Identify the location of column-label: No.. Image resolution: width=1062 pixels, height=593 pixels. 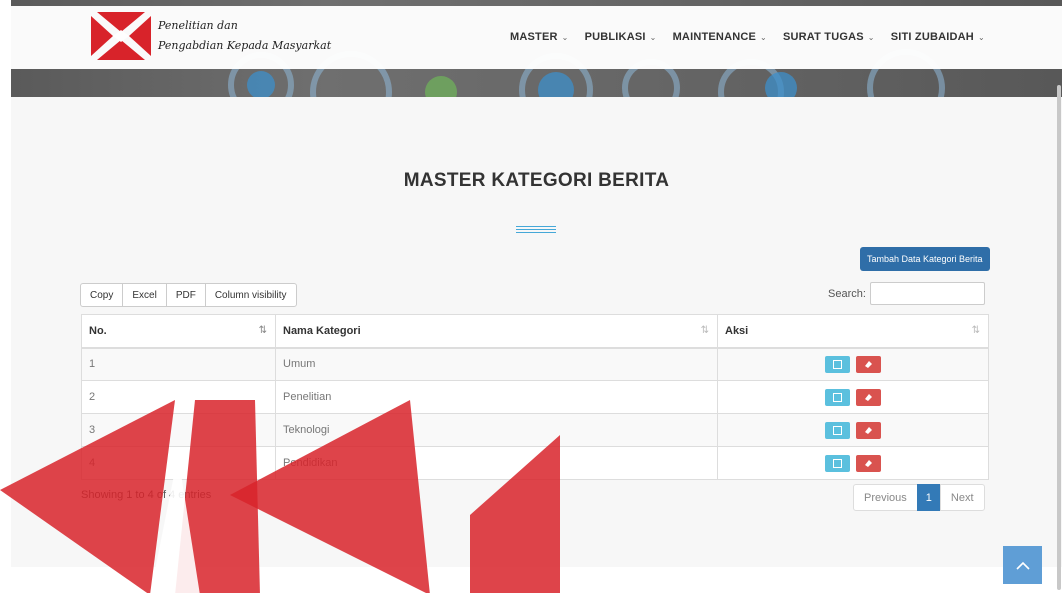
(98, 330).